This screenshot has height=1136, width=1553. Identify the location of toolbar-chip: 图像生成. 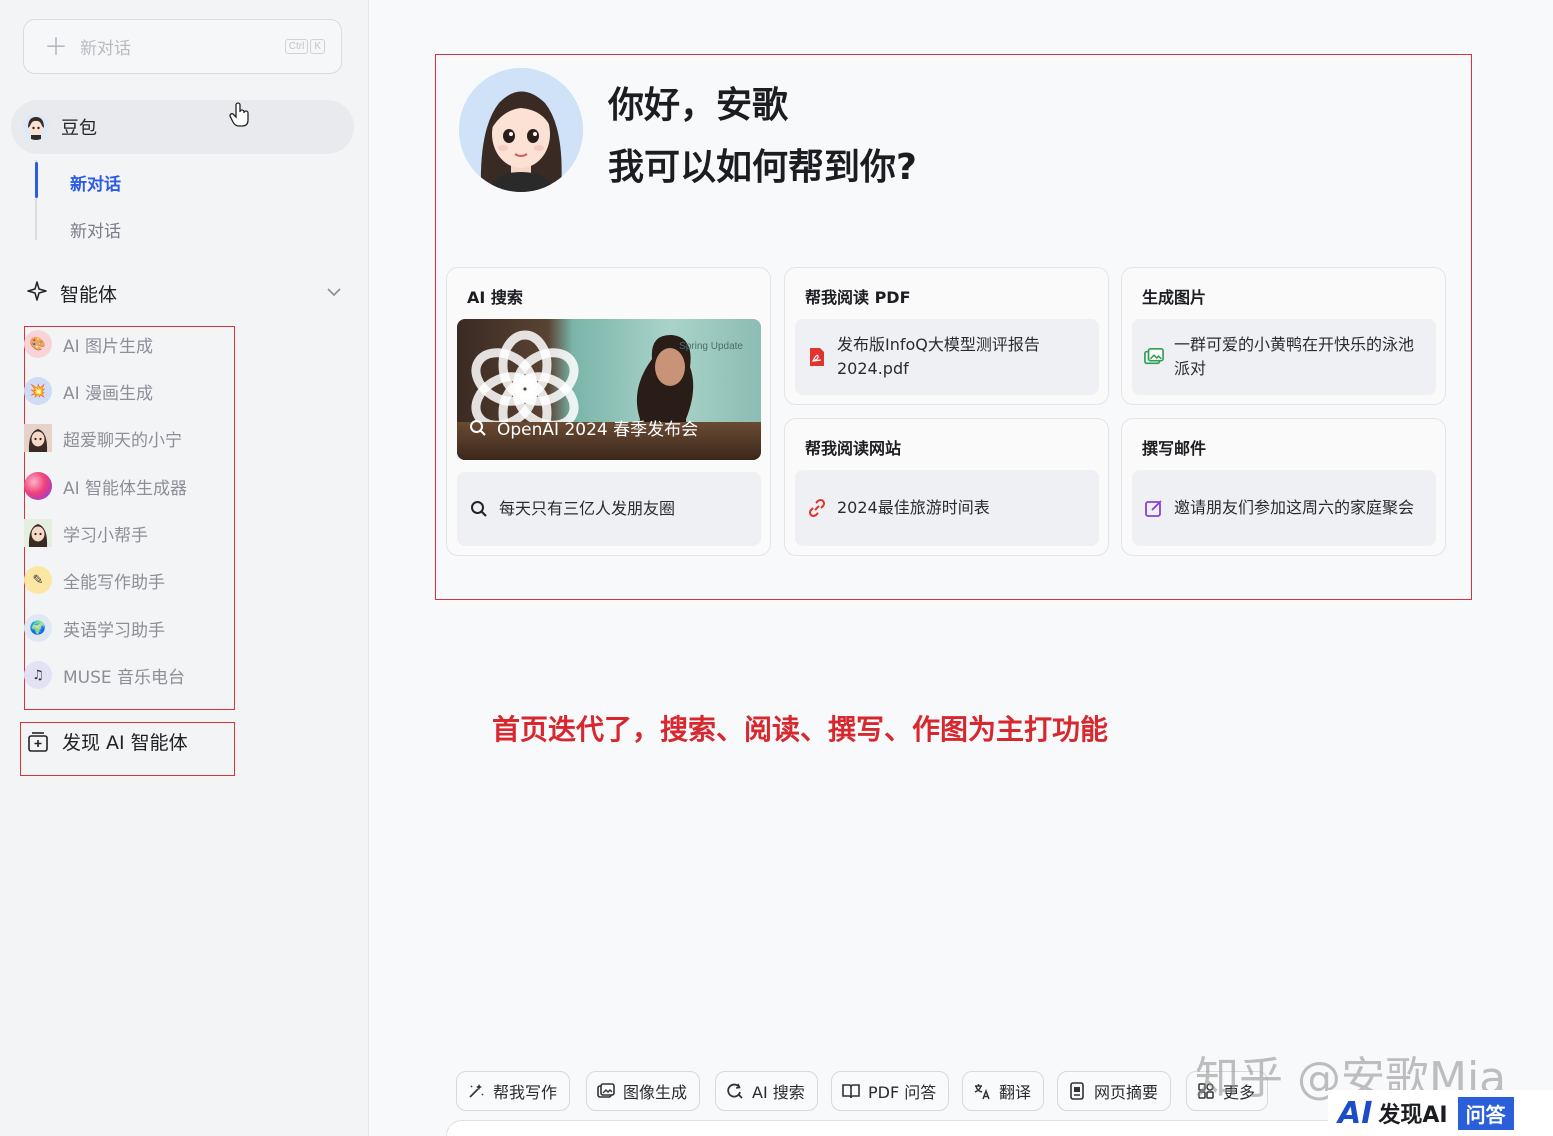
(643, 1091).